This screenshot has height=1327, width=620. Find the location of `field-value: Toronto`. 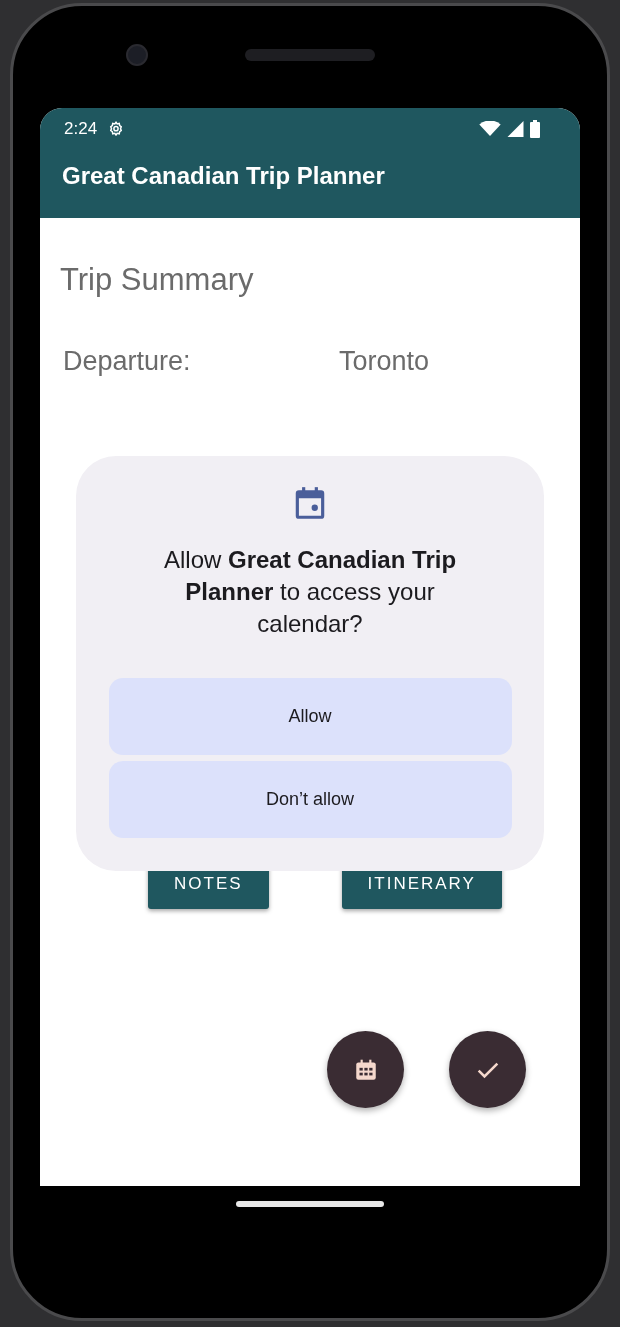

field-value: Toronto is located at coordinates (384, 361).